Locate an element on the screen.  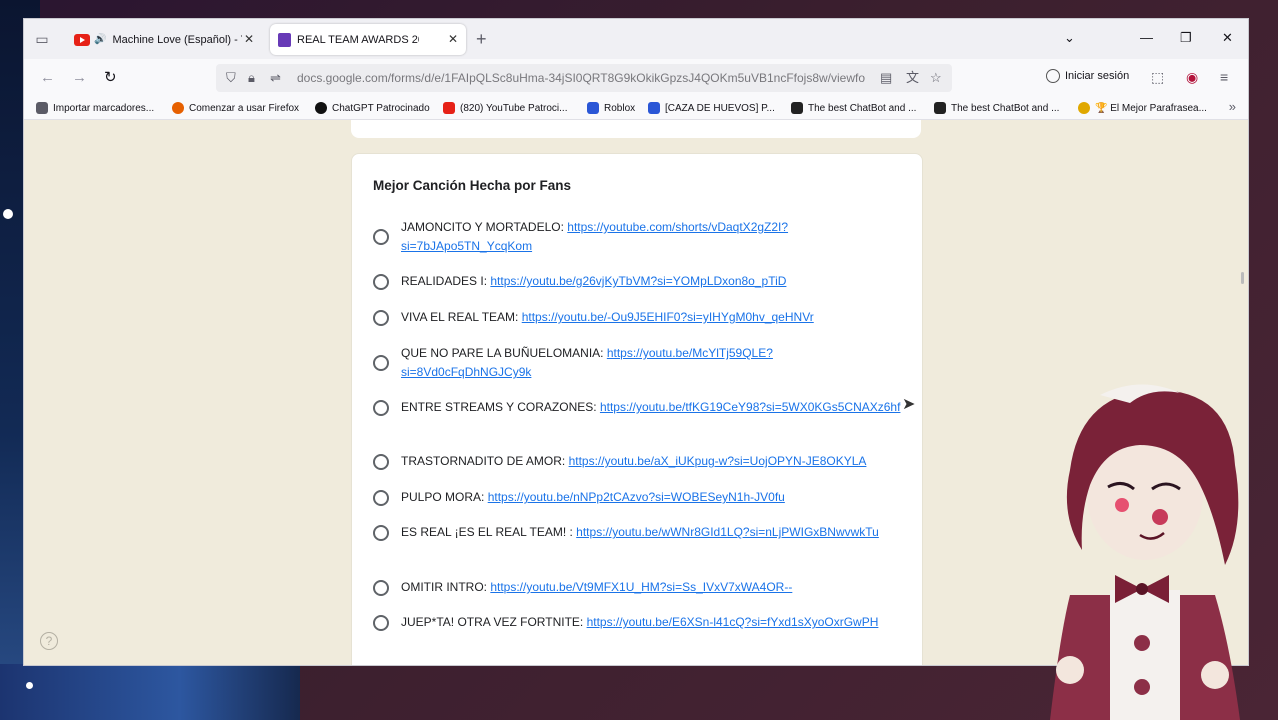
option-label: QUE NO PARE LA BUÑUELOMANIA: is located at coordinates (504, 353).